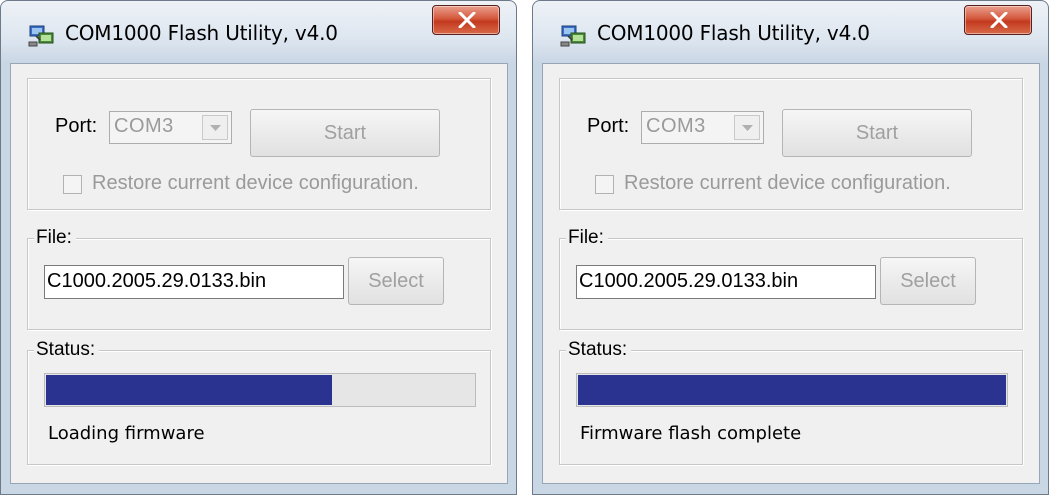  Describe the element at coordinates (691, 433) in the screenshot. I see `status-message: Firmware flash complete` at that location.